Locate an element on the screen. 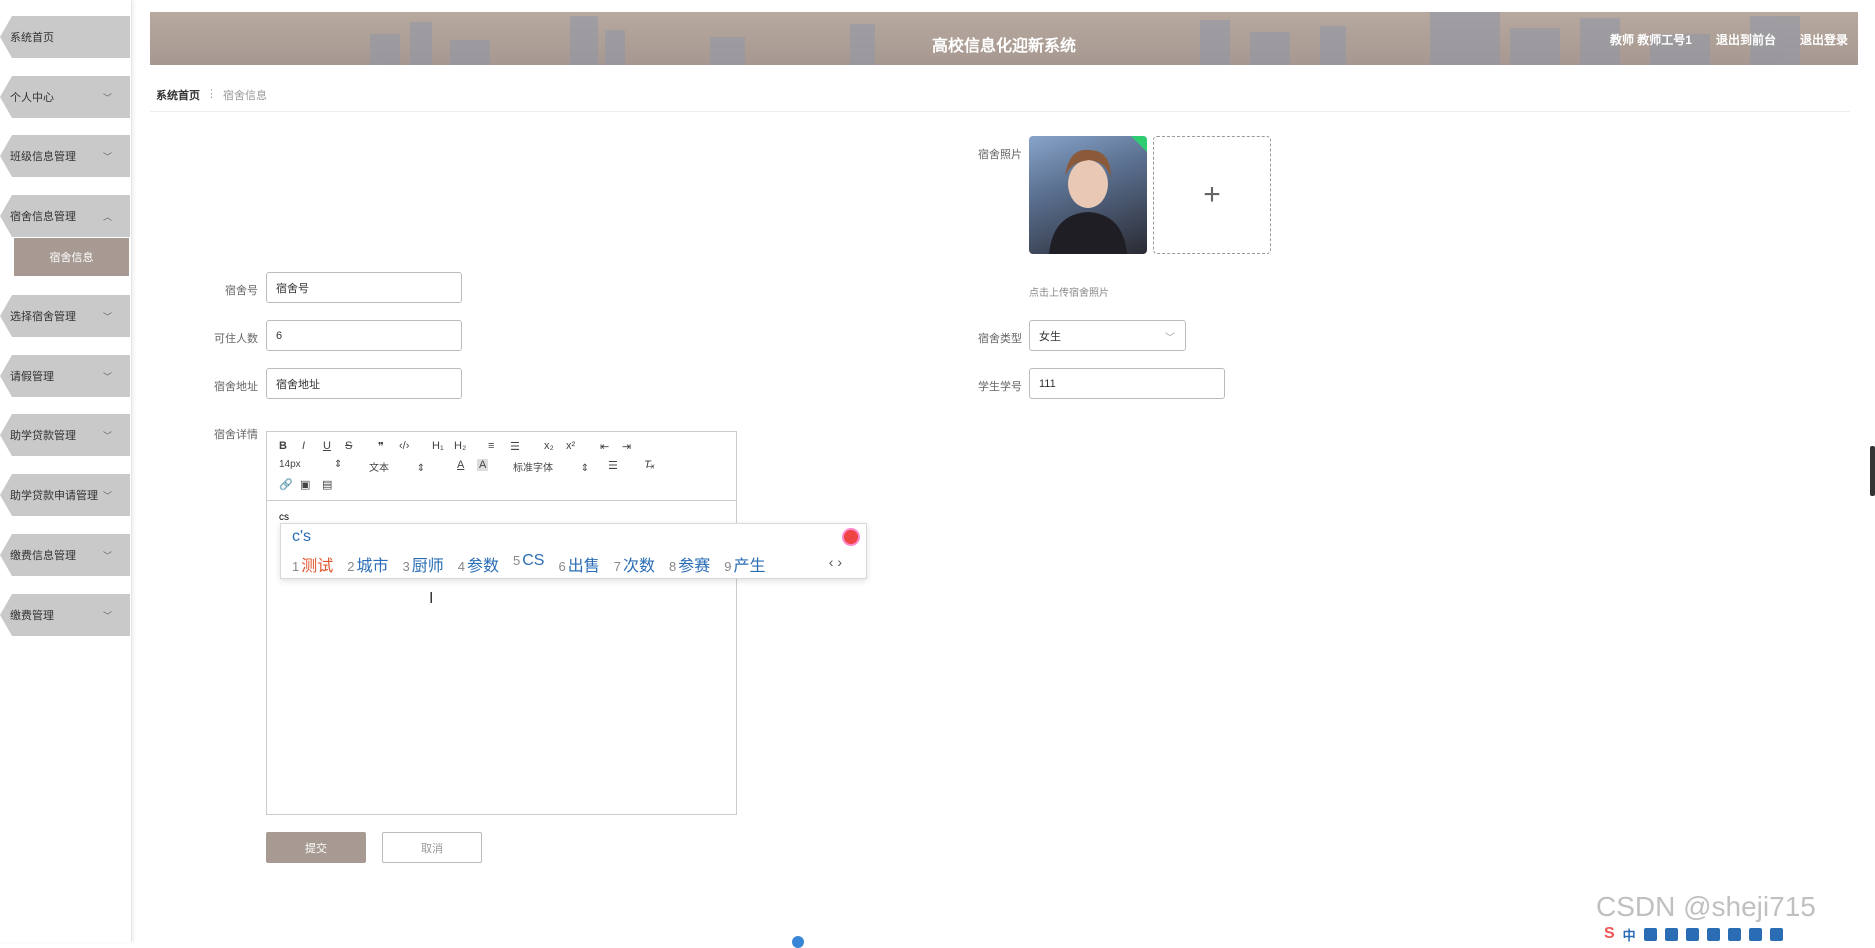 The image size is (1875, 948). plus-icon: + is located at coordinates (1212, 194).